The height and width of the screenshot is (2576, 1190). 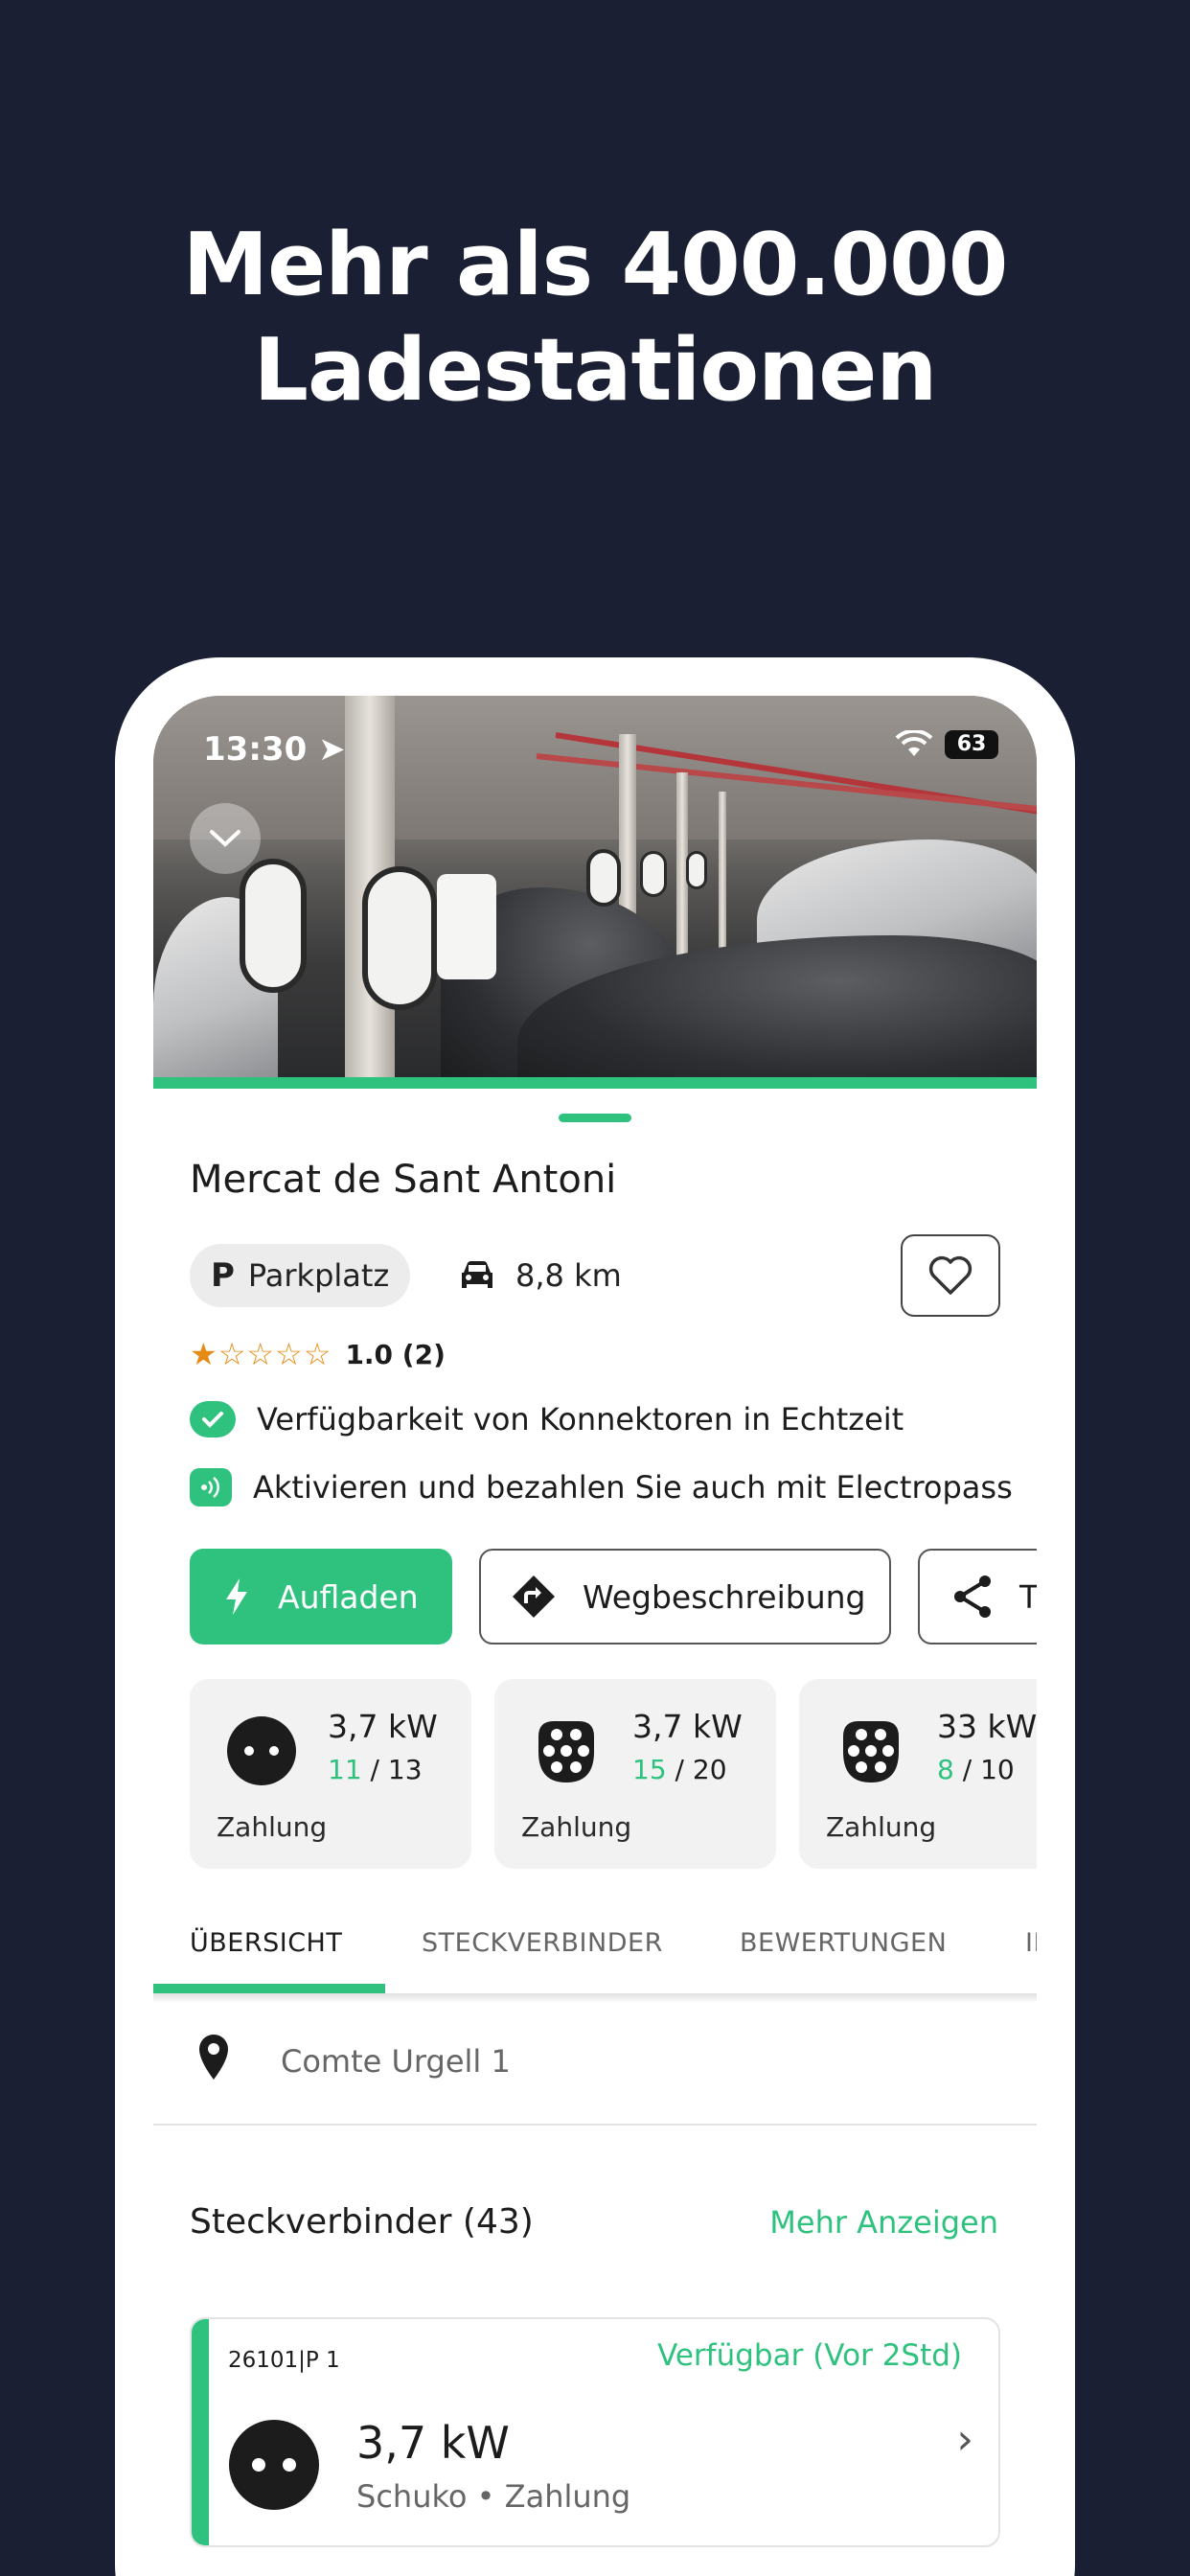 What do you see at coordinates (349, 1596) in the screenshot?
I see `charge-button-label: Aufladen` at bounding box center [349, 1596].